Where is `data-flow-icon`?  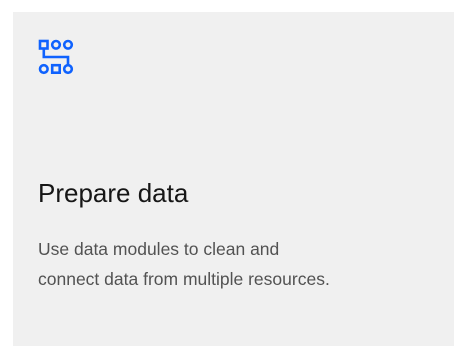 data-flow-icon is located at coordinates (56, 57).